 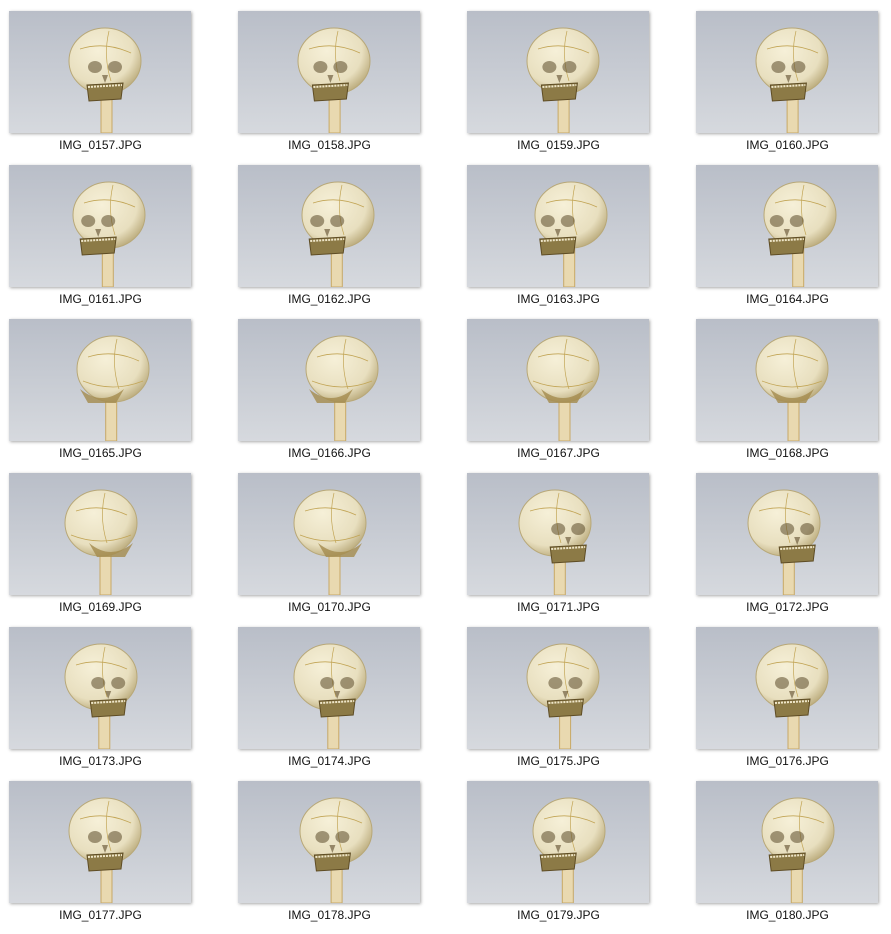 What do you see at coordinates (100, 915) in the screenshot?
I see `file-name-label: IMG_0177.JPG` at bounding box center [100, 915].